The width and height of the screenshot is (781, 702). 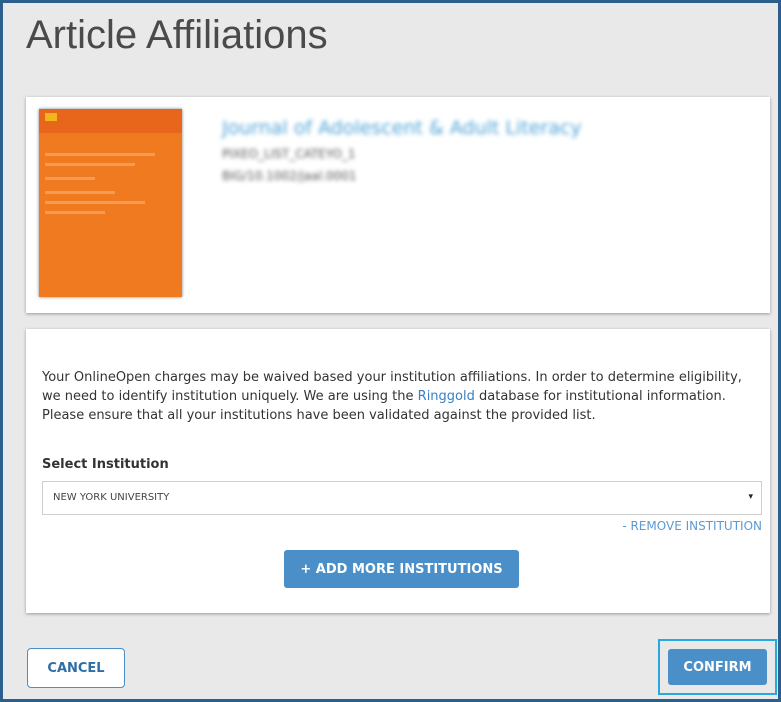 What do you see at coordinates (76, 668) in the screenshot?
I see `cancel-button: CANCEL` at bounding box center [76, 668].